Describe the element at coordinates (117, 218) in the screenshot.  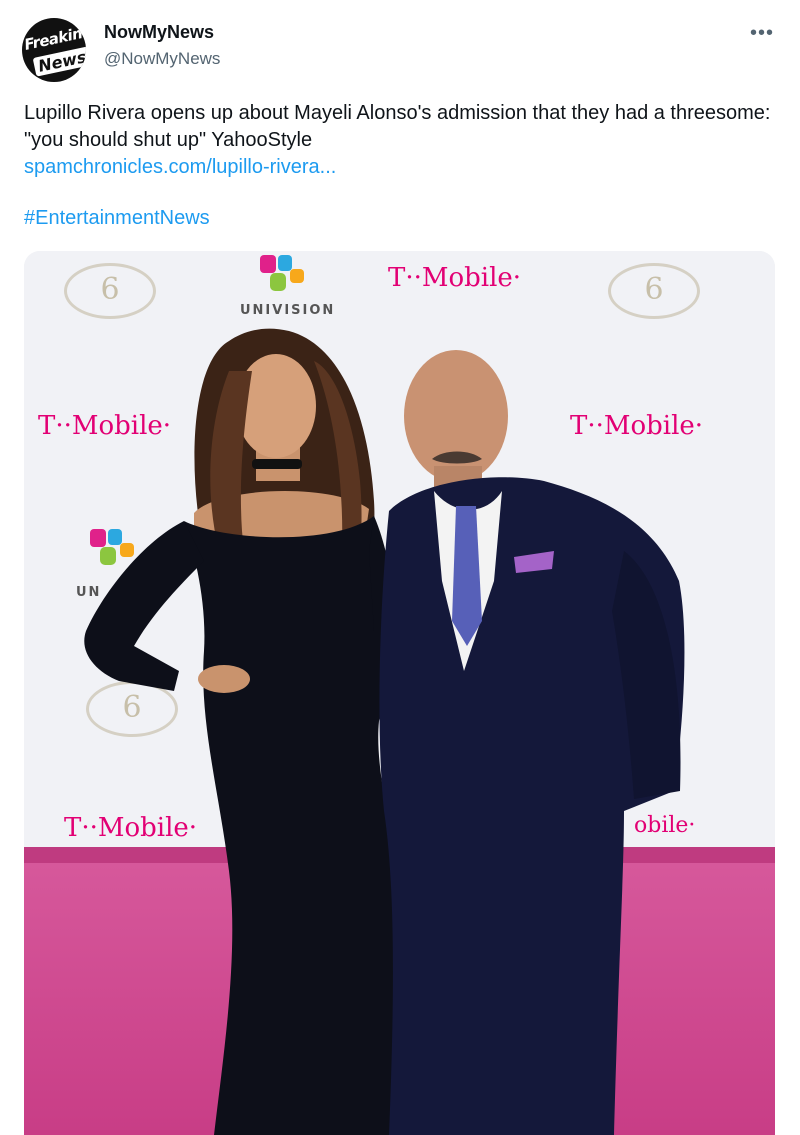
I see `hashtag-link: #EntertainmentNews` at that location.